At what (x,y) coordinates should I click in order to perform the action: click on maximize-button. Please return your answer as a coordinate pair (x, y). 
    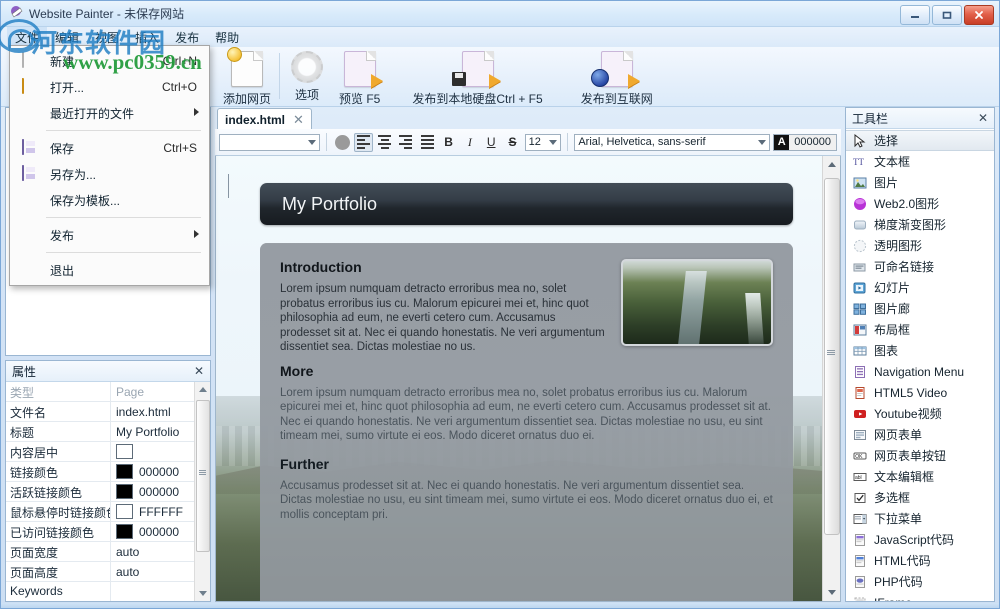
    Looking at the image, I should click on (947, 15).